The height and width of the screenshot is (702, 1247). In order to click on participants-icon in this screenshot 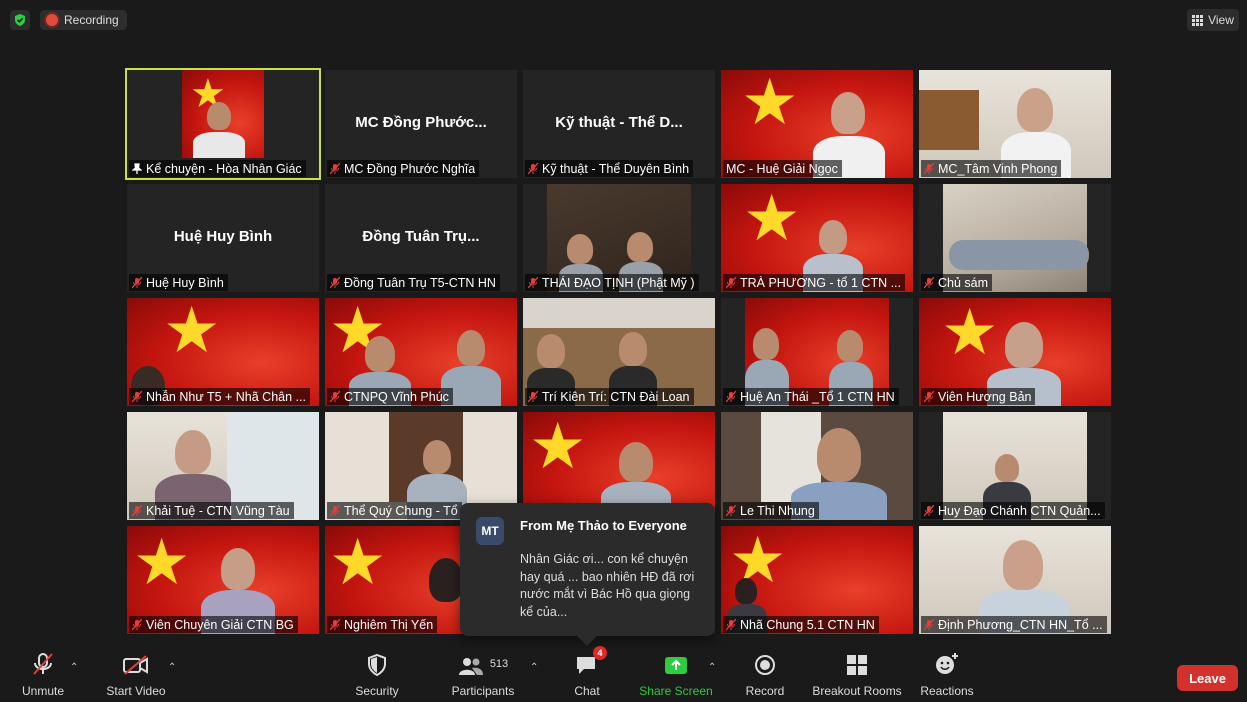, I will do `click(470, 666)`.